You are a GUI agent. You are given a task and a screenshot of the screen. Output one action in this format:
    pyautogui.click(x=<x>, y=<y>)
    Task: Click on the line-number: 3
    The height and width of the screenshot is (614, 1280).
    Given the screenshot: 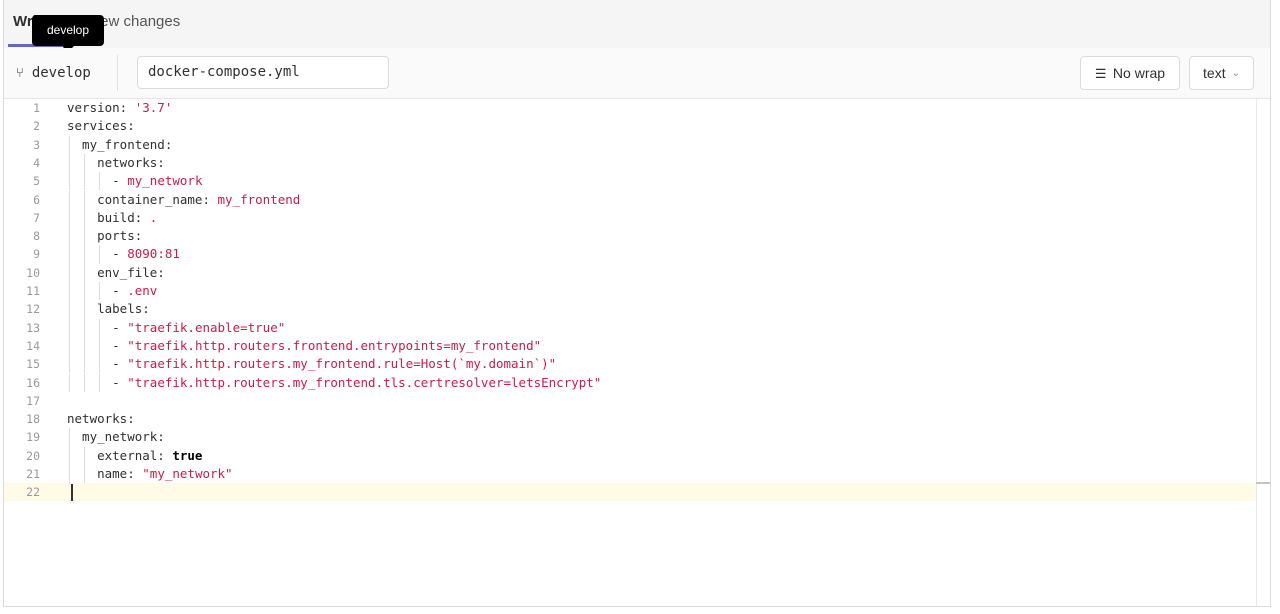 What is the action you would take?
    pyautogui.click(x=36, y=144)
    